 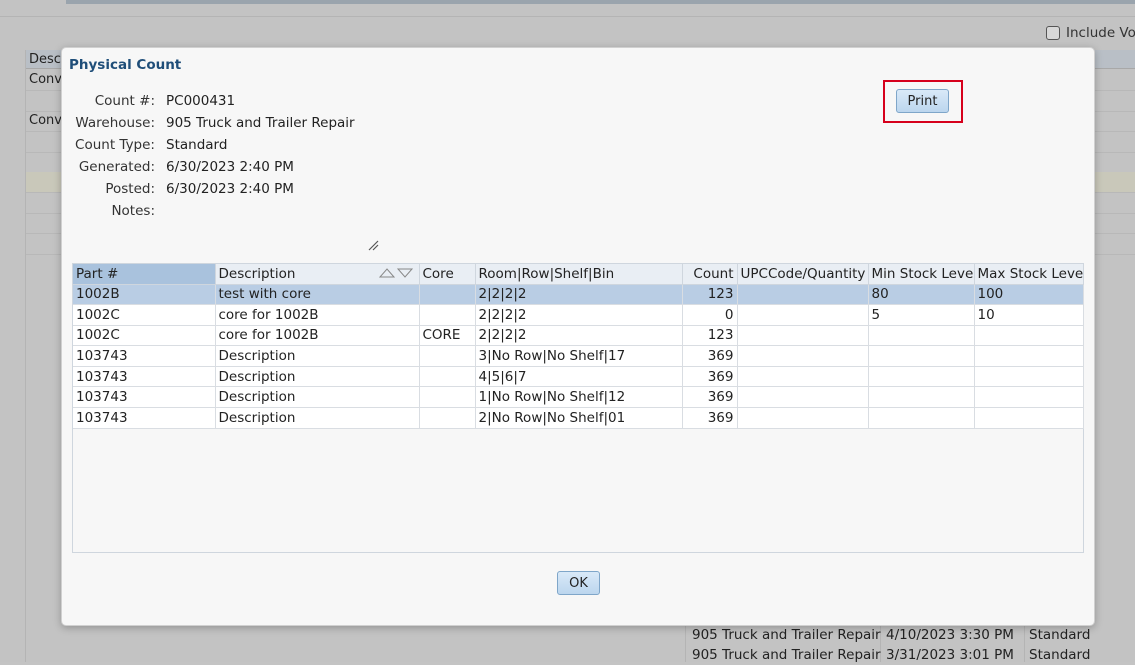 I want to click on table-row: 103743 Description 4|5|6|7 369, so click(x=578, y=377).